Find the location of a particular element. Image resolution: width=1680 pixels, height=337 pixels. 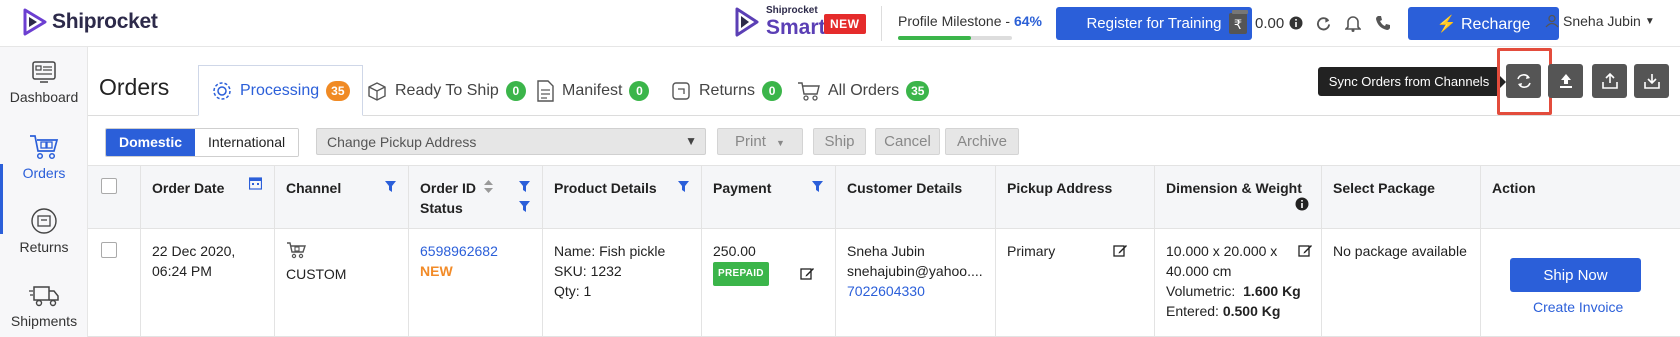

col-dimension-weight: Dimension & Weight is located at coordinates (1234, 188).